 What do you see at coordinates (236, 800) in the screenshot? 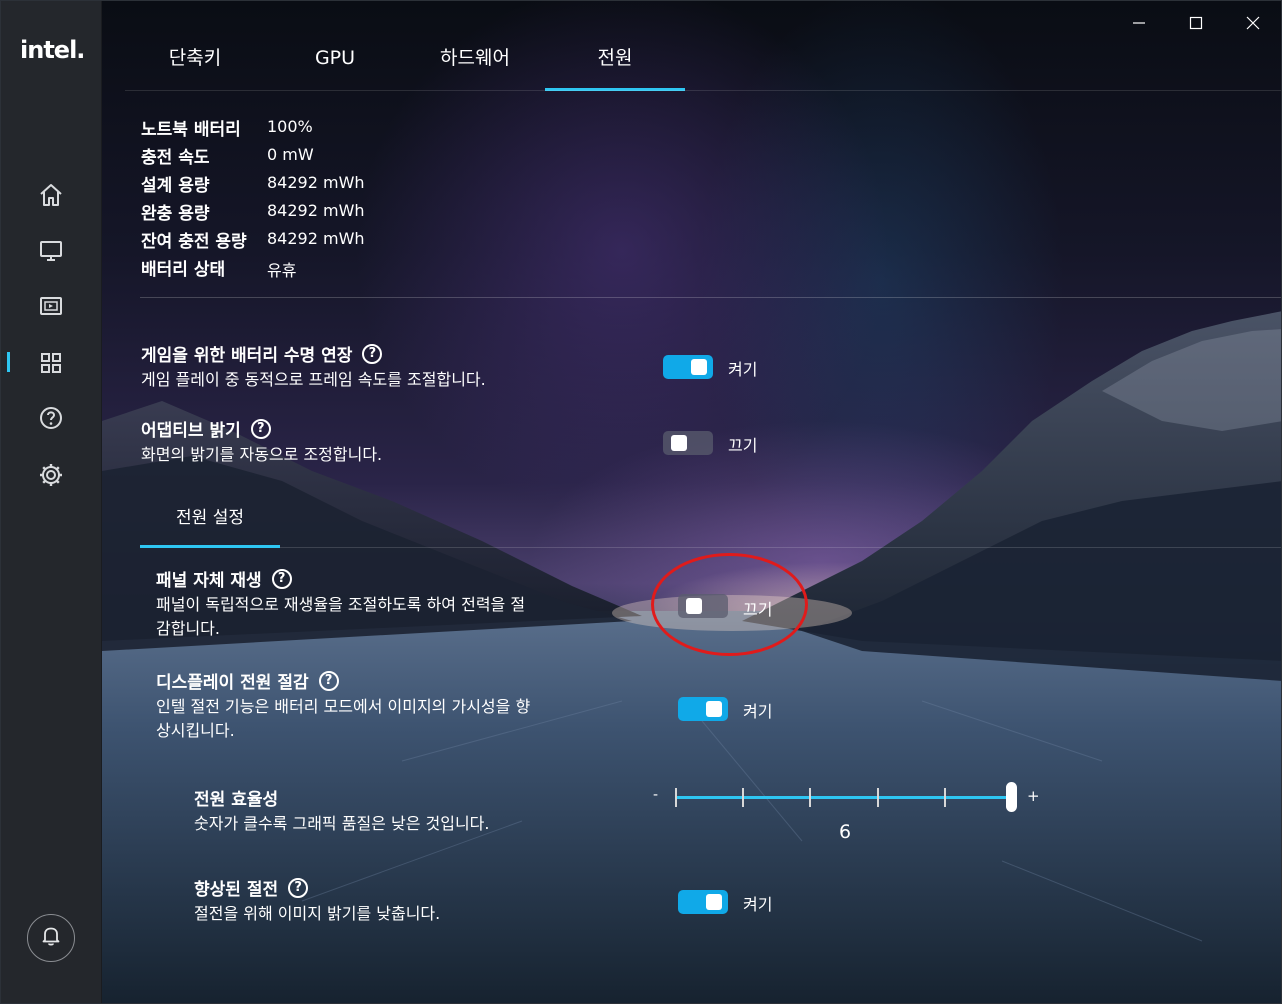
I see `setting-title: 전원 효율성` at bounding box center [236, 800].